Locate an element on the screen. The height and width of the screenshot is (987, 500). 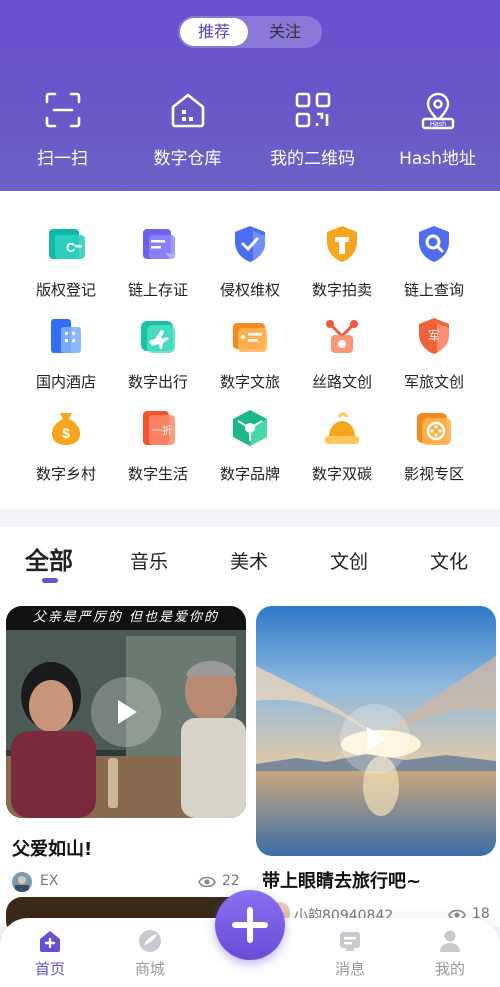
service-digital-culture-tour: 数字文旅 is located at coordinates (250, 356).